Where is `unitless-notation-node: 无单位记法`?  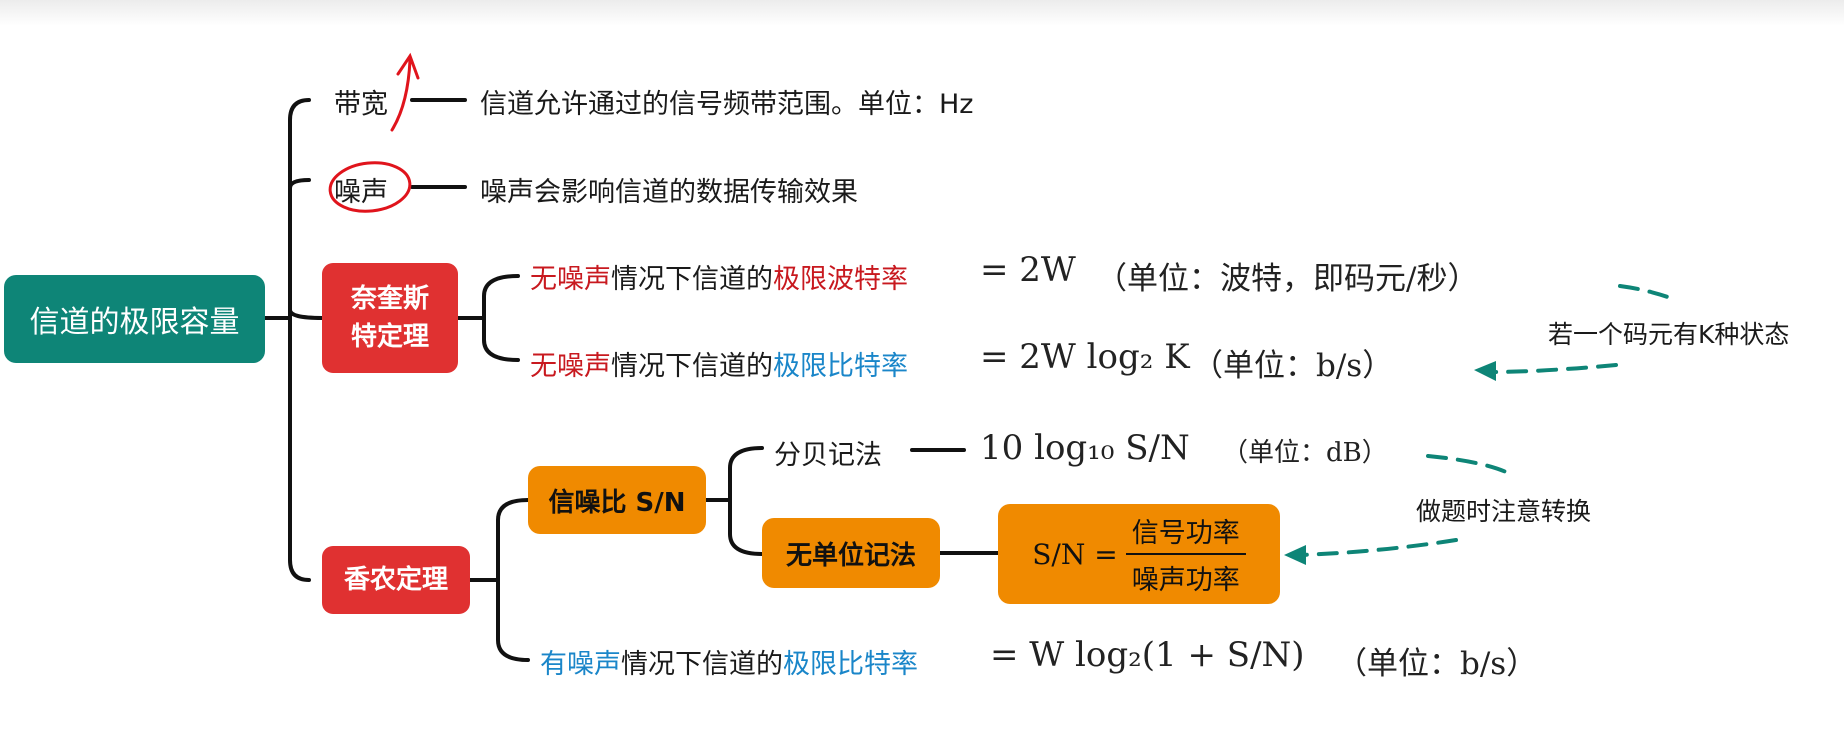
unitless-notation-node: 无单位记法 is located at coordinates (851, 553).